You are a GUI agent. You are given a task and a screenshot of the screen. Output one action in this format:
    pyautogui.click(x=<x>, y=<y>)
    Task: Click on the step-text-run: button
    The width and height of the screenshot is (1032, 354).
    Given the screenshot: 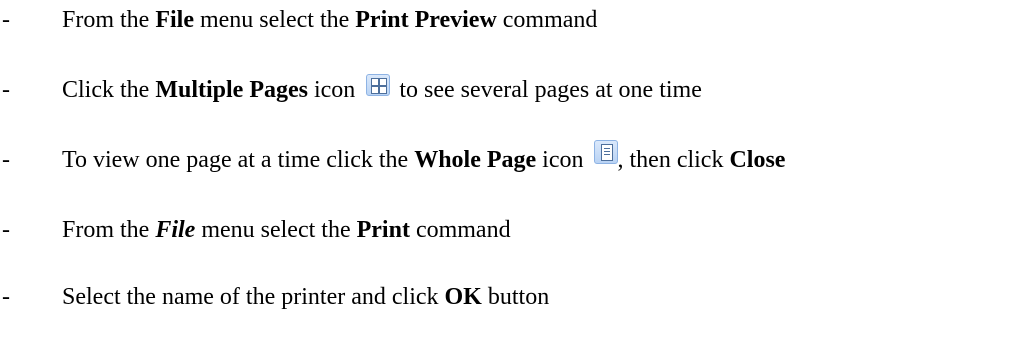 What is the action you would take?
    pyautogui.click(x=515, y=297)
    